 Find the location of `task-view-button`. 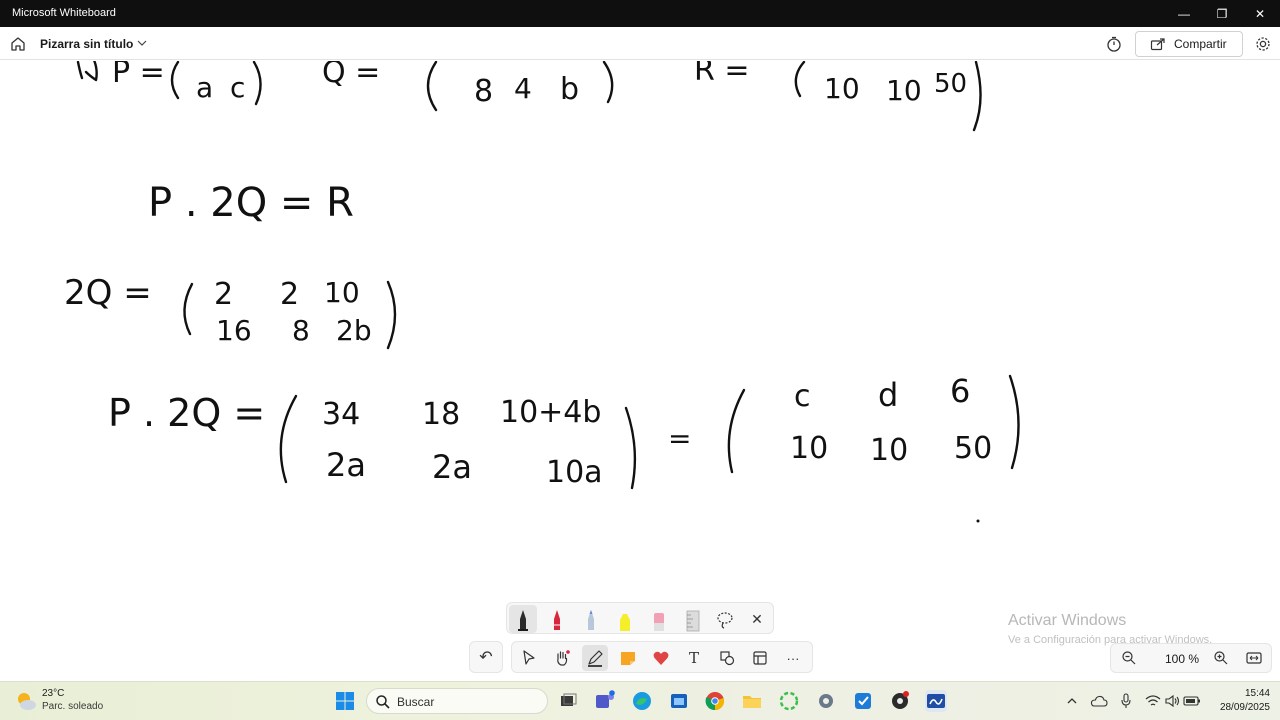

task-view-button is located at coordinates (568, 701).